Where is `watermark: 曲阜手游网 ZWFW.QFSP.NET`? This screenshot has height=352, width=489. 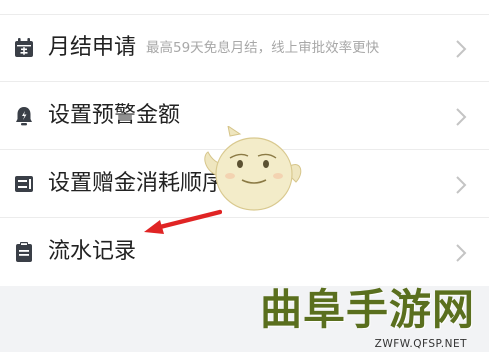
watermark: 曲阜手游网 ZWFW.QFSP.NET is located at coordinates (367, 318).